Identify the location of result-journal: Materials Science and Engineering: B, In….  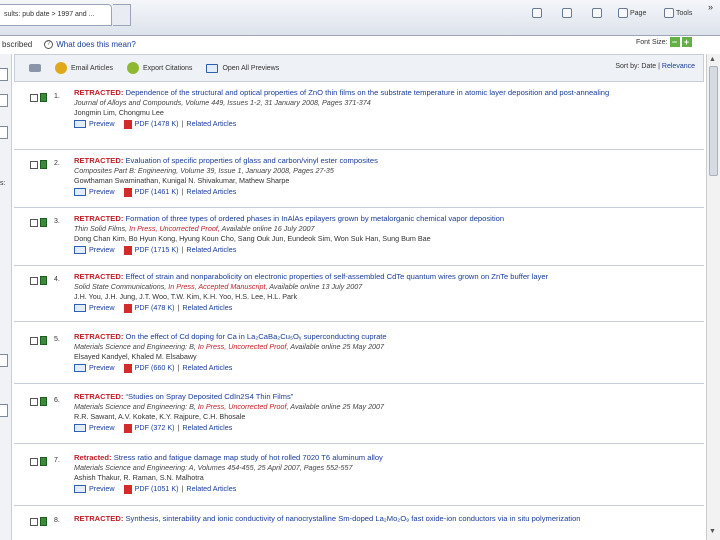
(382, 407).